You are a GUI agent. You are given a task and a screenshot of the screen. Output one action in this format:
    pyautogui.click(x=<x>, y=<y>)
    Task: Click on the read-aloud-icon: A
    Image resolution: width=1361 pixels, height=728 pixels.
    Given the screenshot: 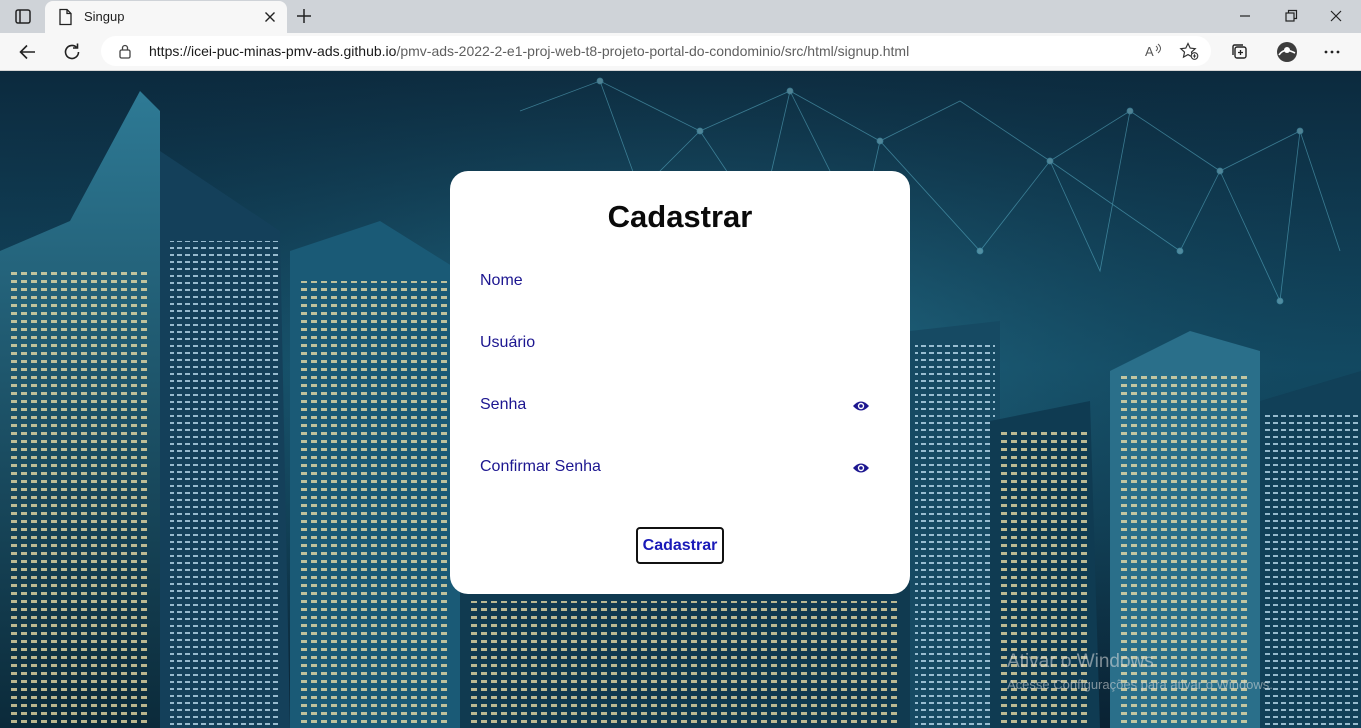 What is the action you would take?
    pyautogui.click(x=1153, y=51)
    